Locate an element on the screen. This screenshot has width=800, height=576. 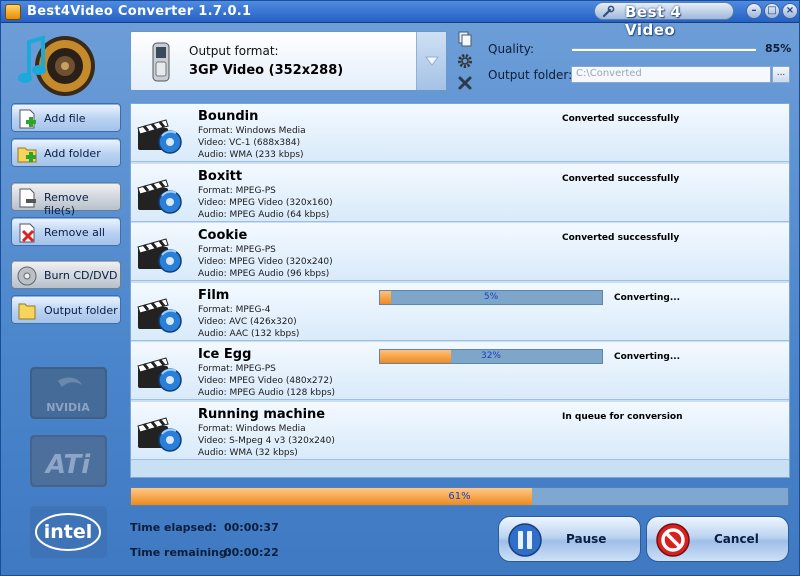
maximize-button: □ is located at coordinates (772, 11).